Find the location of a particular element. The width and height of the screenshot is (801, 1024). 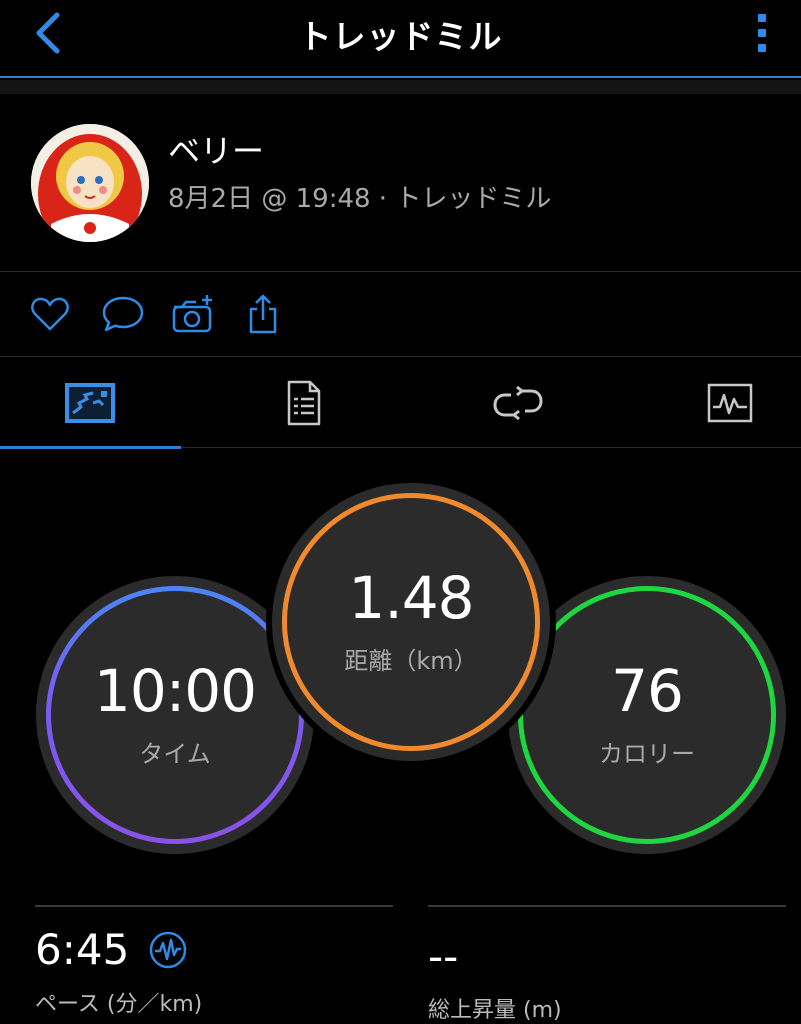

matryoshka-avatar-image is located at coordinates (90, 183).